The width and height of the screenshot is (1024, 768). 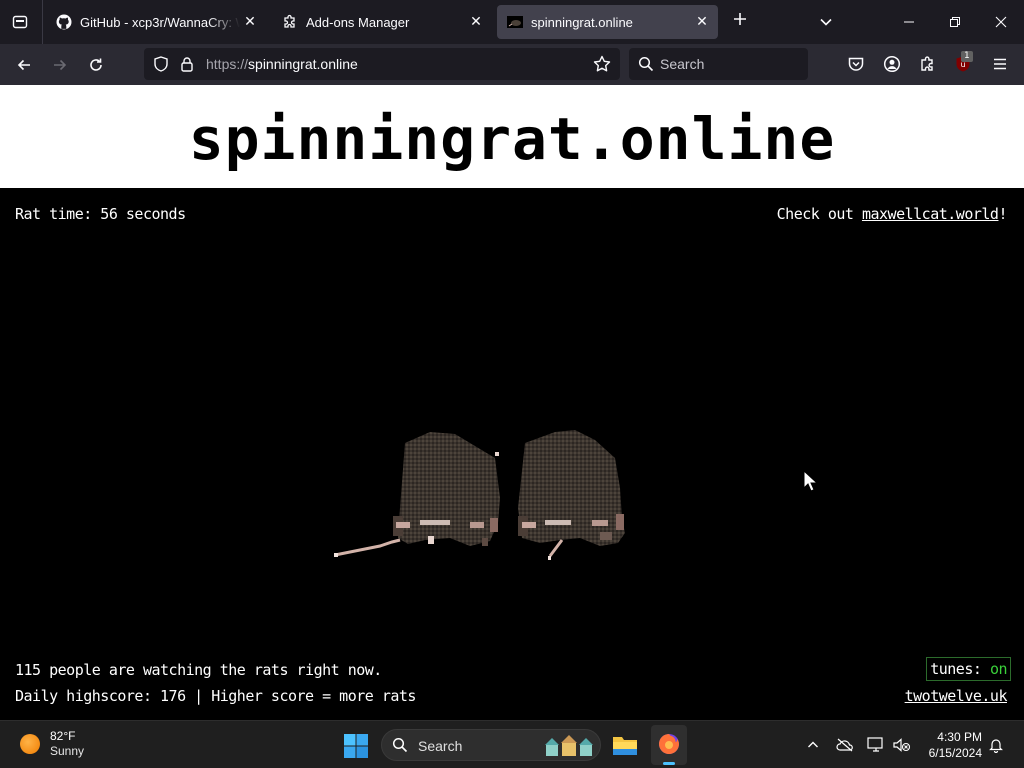 What do you see at coordinates (161, 66) in the screenshot?
I see `tracking-protection-icon` at bounding box center [161, 66].